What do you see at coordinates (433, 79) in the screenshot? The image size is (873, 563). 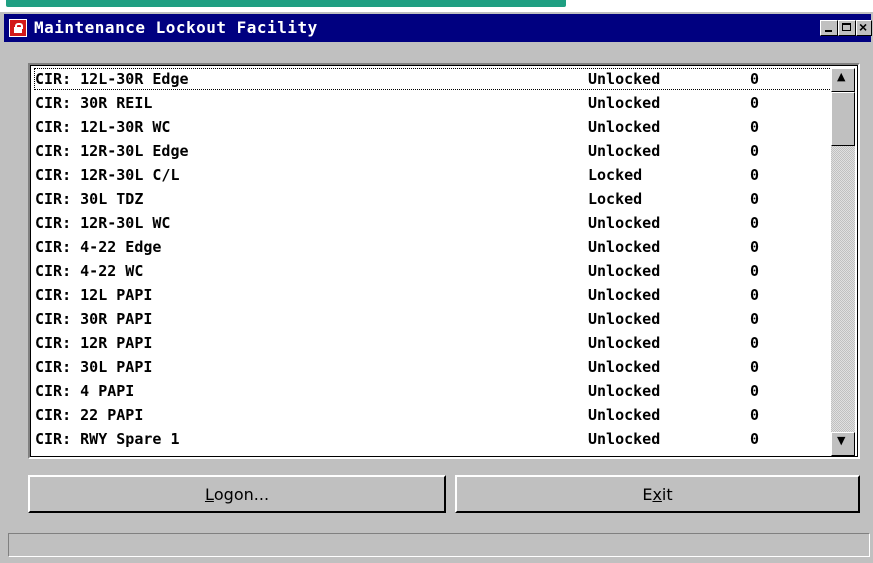 I see `list-item: CIR: 12L-30R Edge Unlocked 0` at bounding box center [433, 79].